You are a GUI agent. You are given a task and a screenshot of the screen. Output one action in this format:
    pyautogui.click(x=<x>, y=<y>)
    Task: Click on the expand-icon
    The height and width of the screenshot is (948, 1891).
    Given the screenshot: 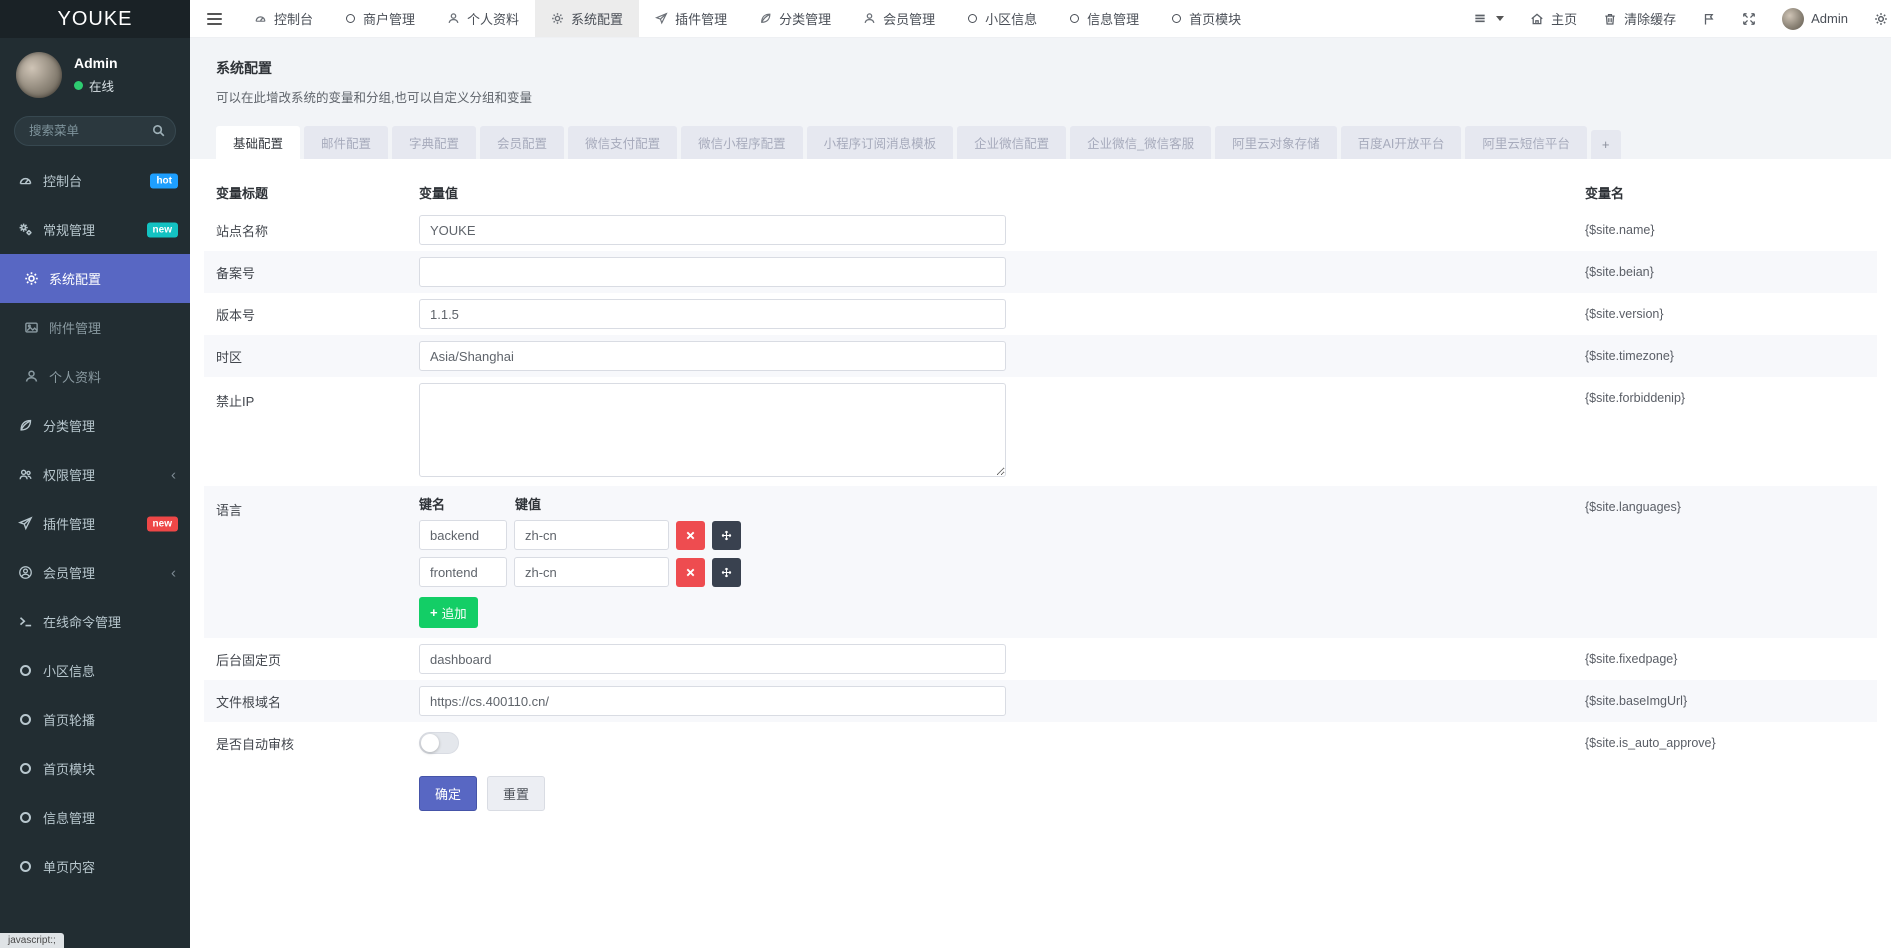 What is the action you would take?
    pyautogui.click(x=1749, y=19)
    